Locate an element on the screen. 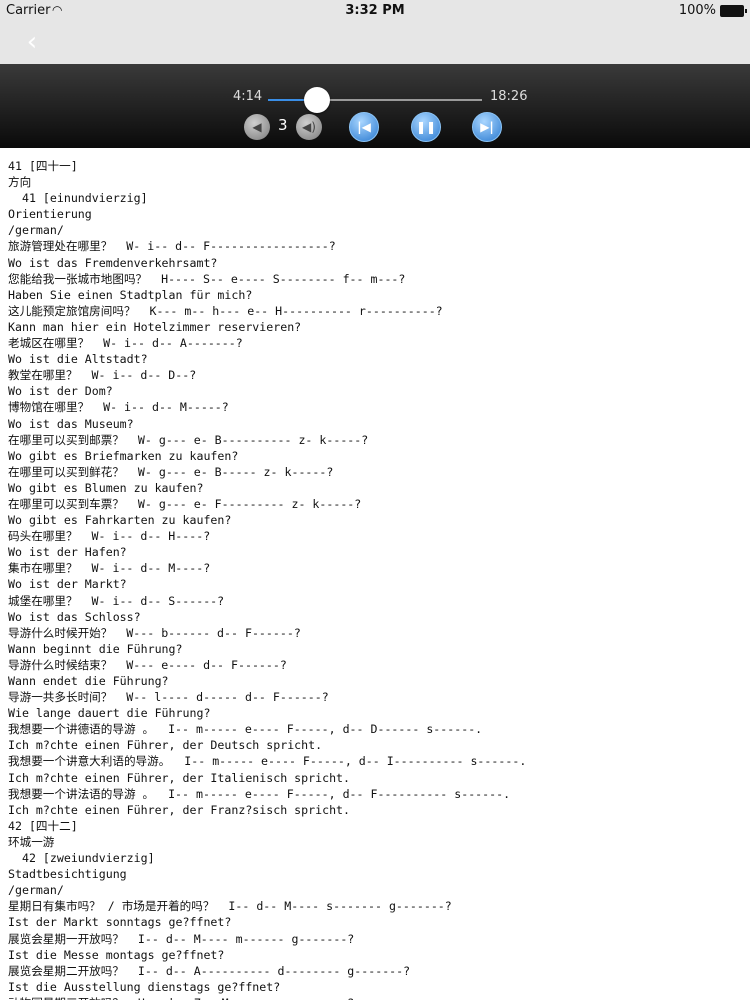  text-line: Wo ist der Markt? is located at coordinates (67, 584).